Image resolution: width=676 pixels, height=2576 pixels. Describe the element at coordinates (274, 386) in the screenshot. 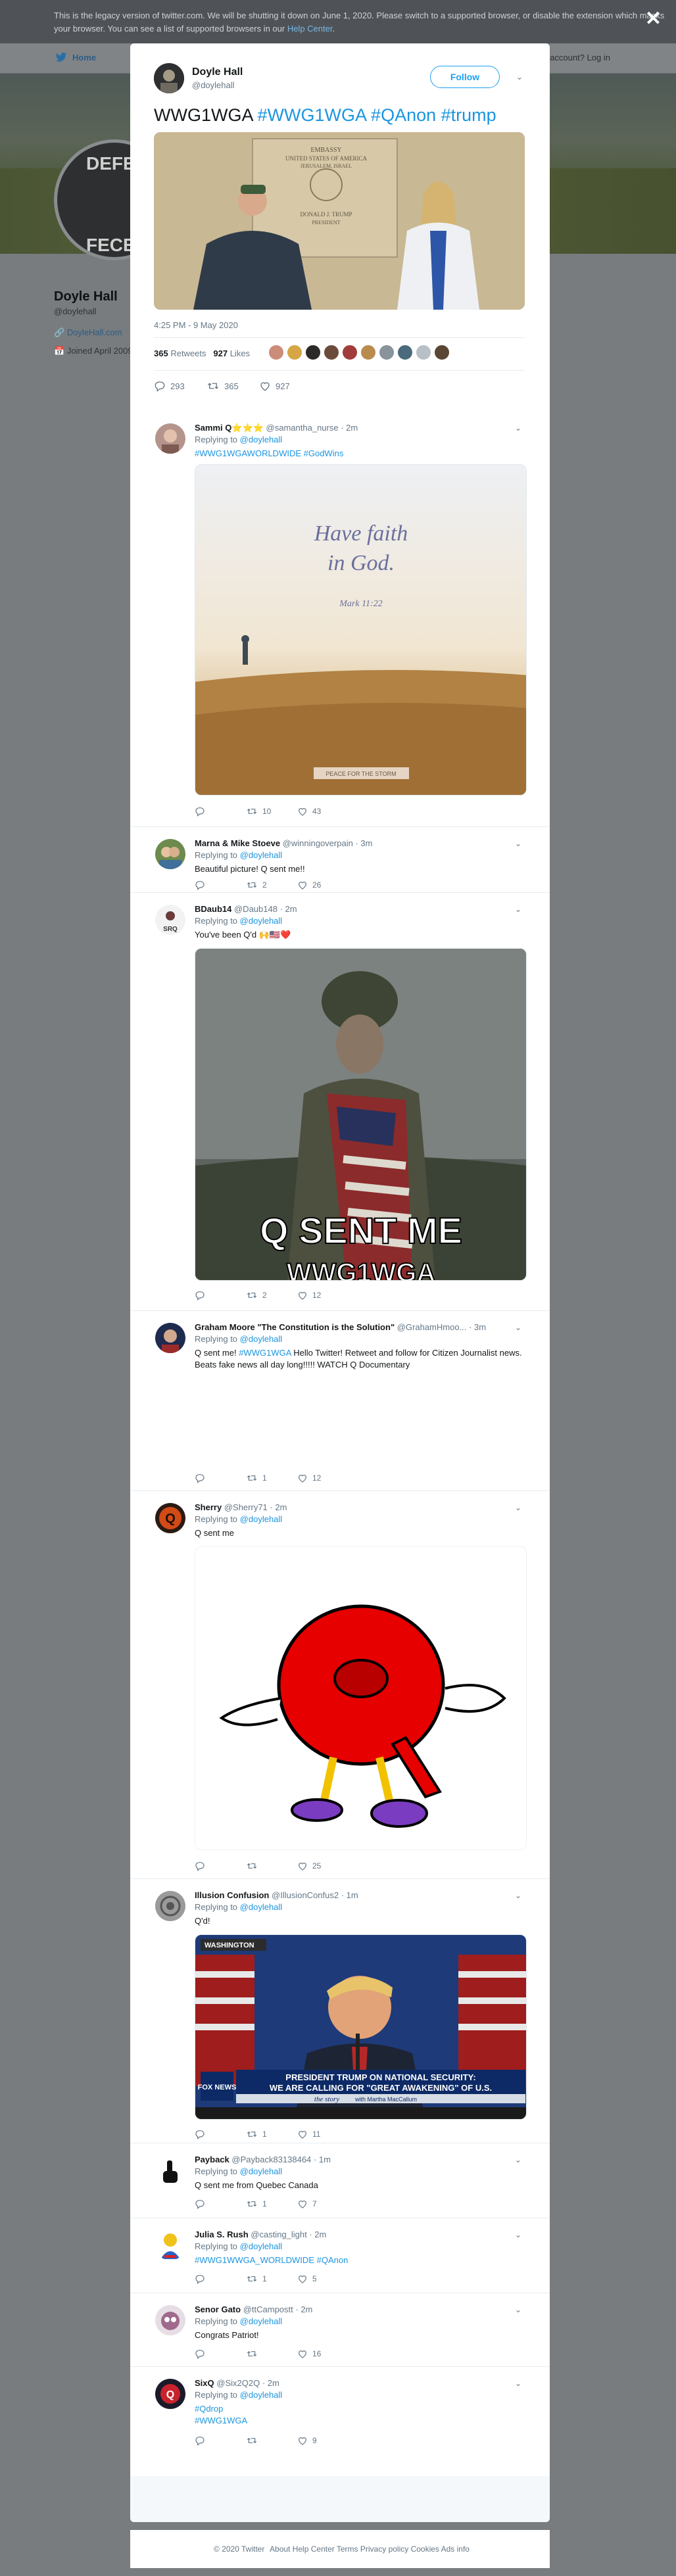

I see `like-action: 927` at that location.